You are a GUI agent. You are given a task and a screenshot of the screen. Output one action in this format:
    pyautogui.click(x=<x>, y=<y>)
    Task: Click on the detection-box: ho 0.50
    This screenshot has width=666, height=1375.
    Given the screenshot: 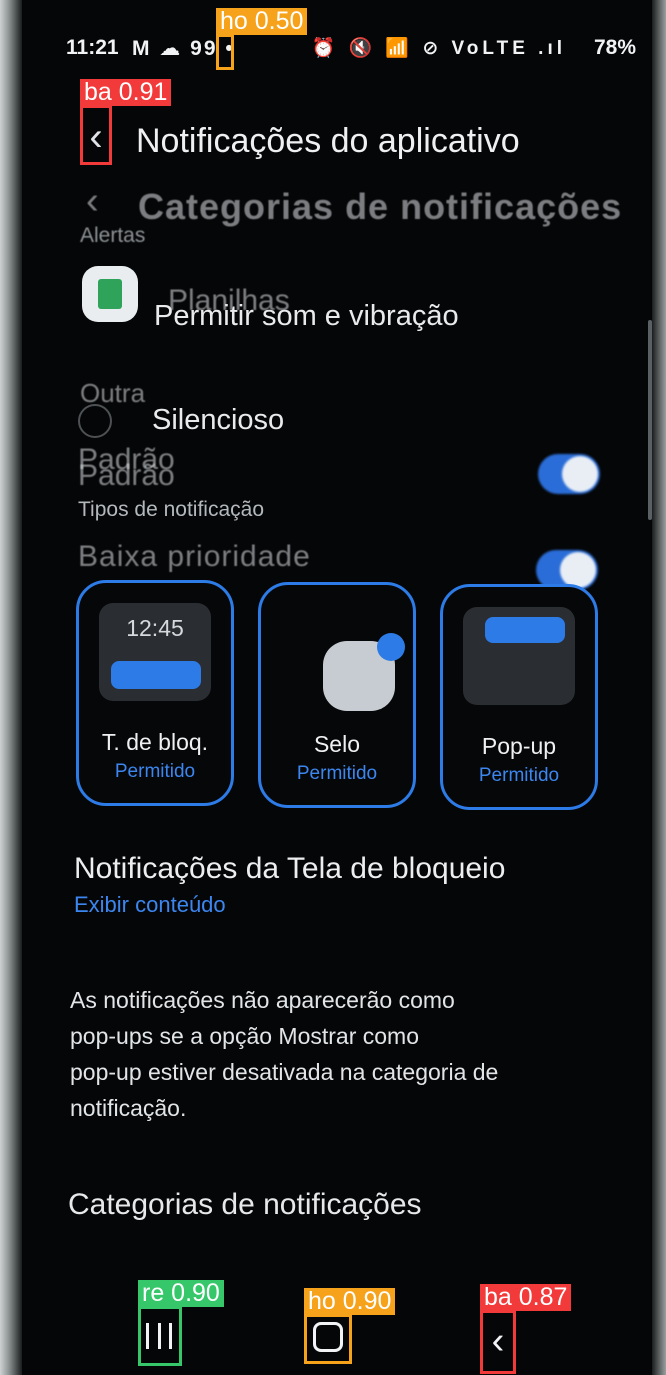 What is the action you would take?
    pyautogui.click(x=262, y=39)
    